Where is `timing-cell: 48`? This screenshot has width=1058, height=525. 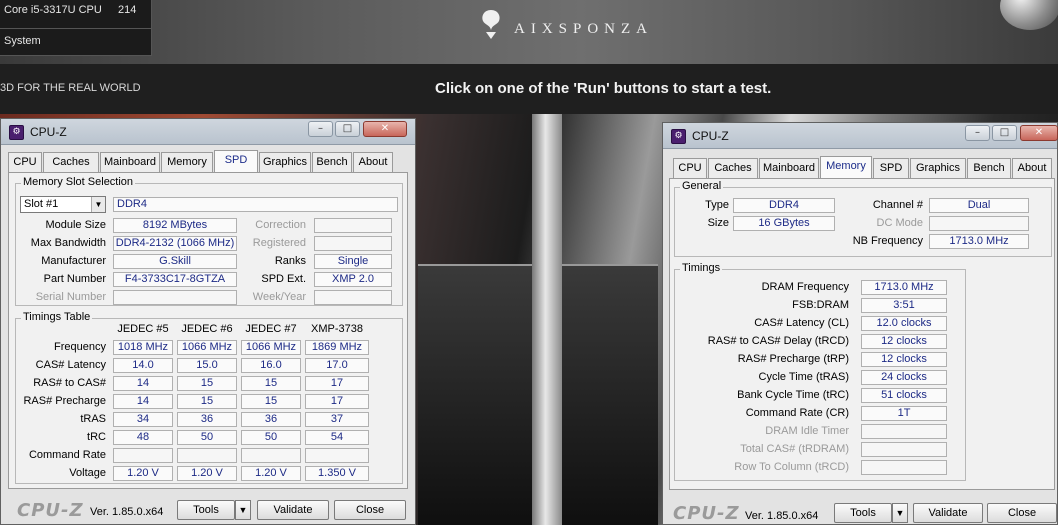 timing-cell: 48 is located at coordinates (143, 437).